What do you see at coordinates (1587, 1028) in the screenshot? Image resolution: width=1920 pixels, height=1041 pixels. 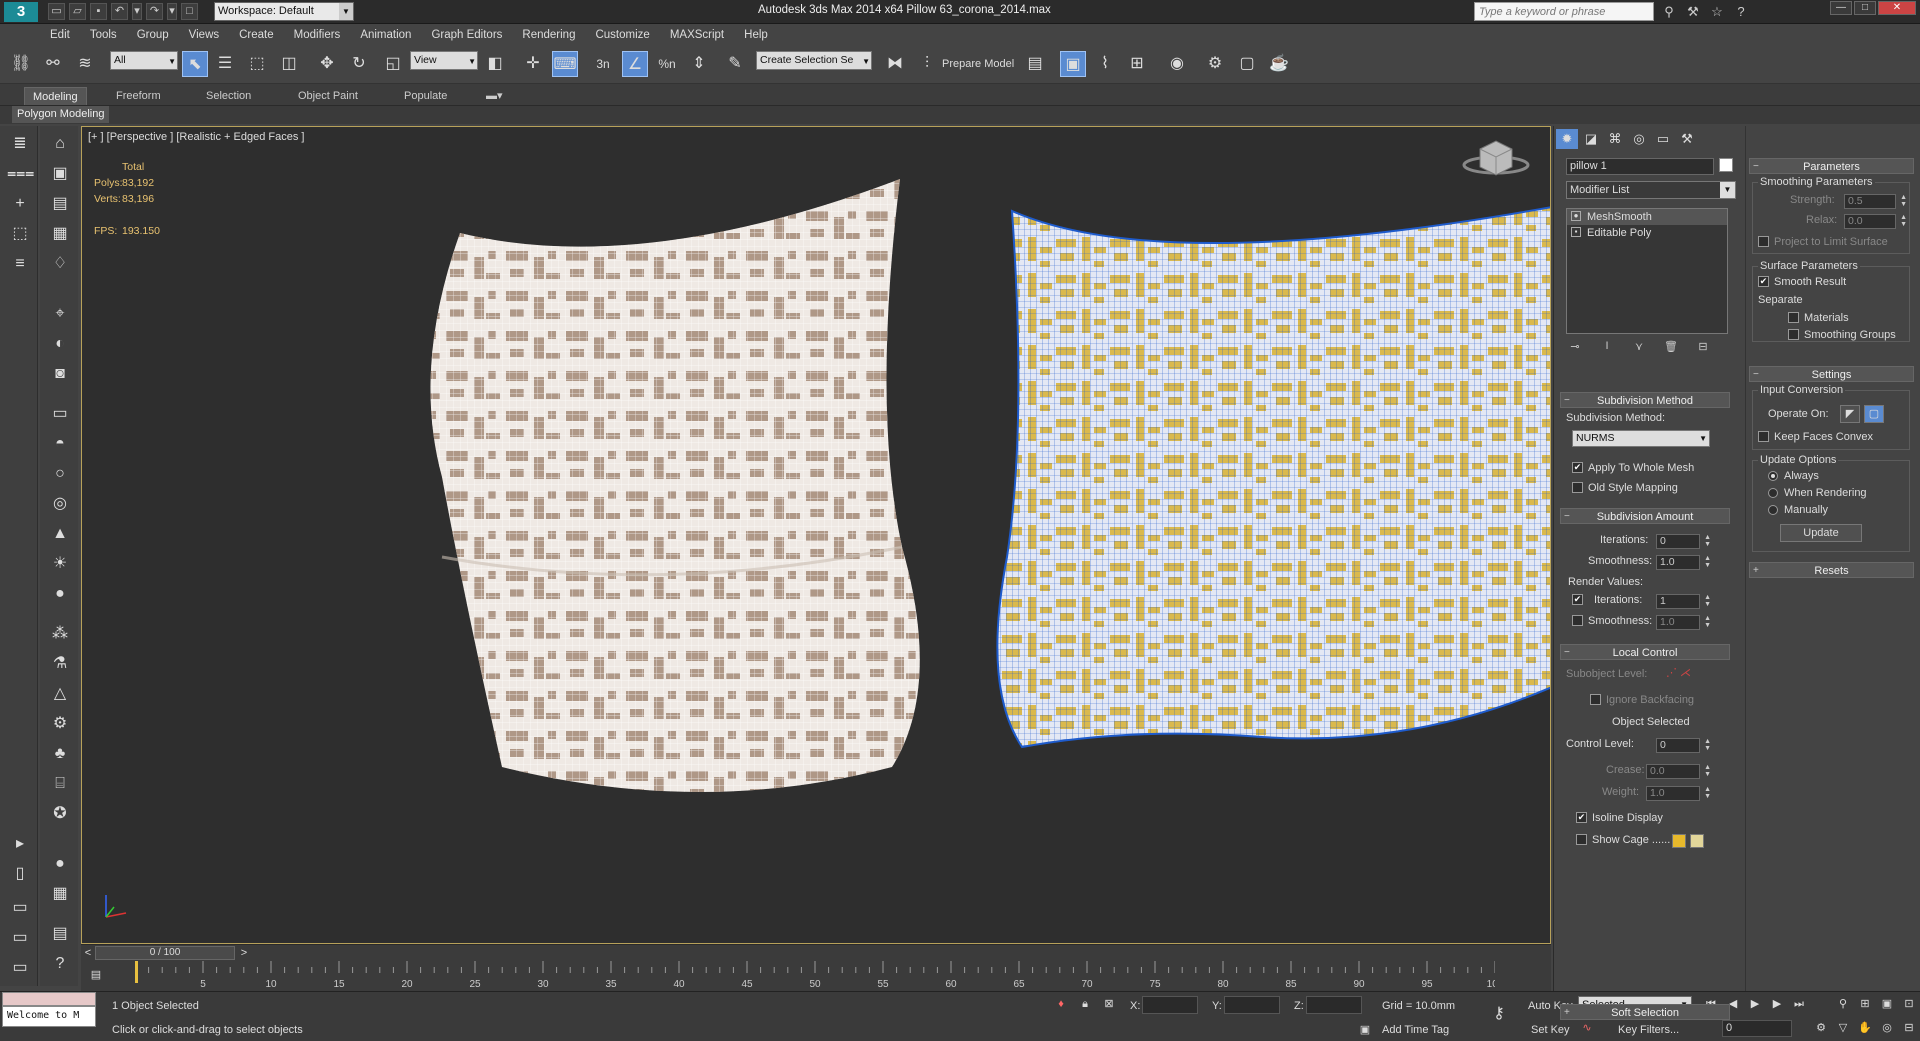 I see `curve-icon: ∿` at bounding box center [1587, 1028].